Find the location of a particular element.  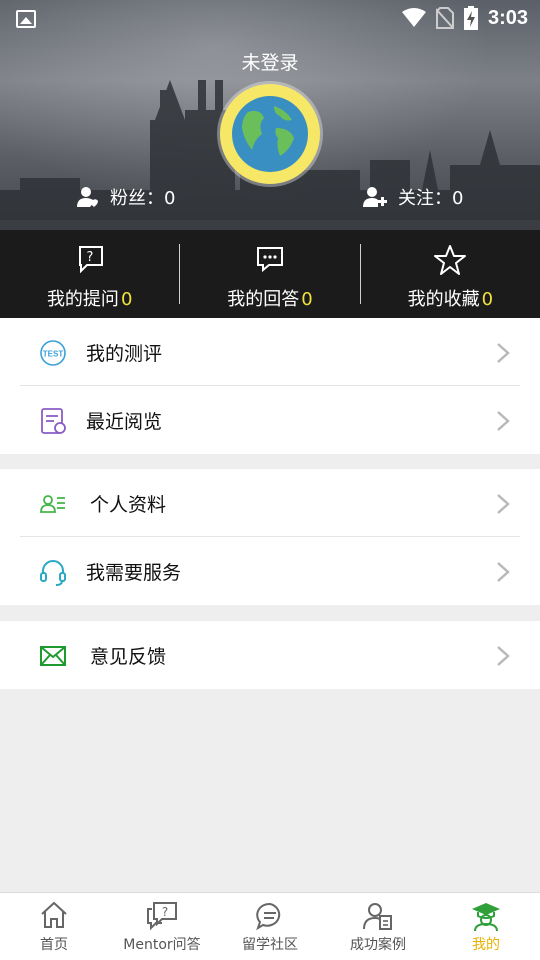

activity-bar: ? 我的提问 0 我的回答 0 我的收藏 0 is located at coordinates (270, 274).